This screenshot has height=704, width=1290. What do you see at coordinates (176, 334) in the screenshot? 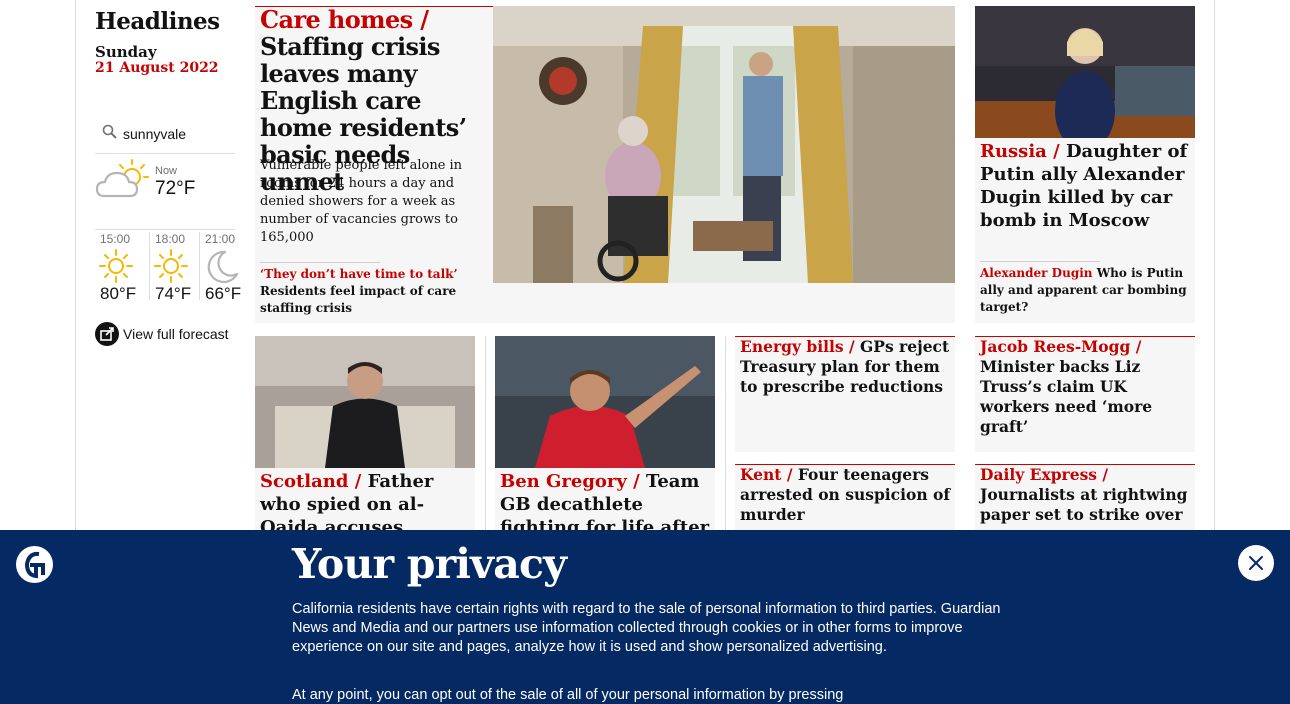
I see `view-full-forecast-label: View full forecast` at bounding box center [176, 334].